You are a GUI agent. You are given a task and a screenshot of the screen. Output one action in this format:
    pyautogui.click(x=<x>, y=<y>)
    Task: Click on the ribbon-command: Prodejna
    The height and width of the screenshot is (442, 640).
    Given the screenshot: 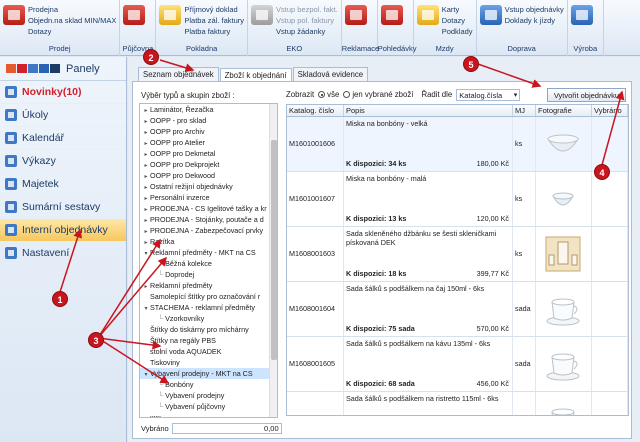 What is the action you would take?
    pyautogui.click(x=72, y=9)
    